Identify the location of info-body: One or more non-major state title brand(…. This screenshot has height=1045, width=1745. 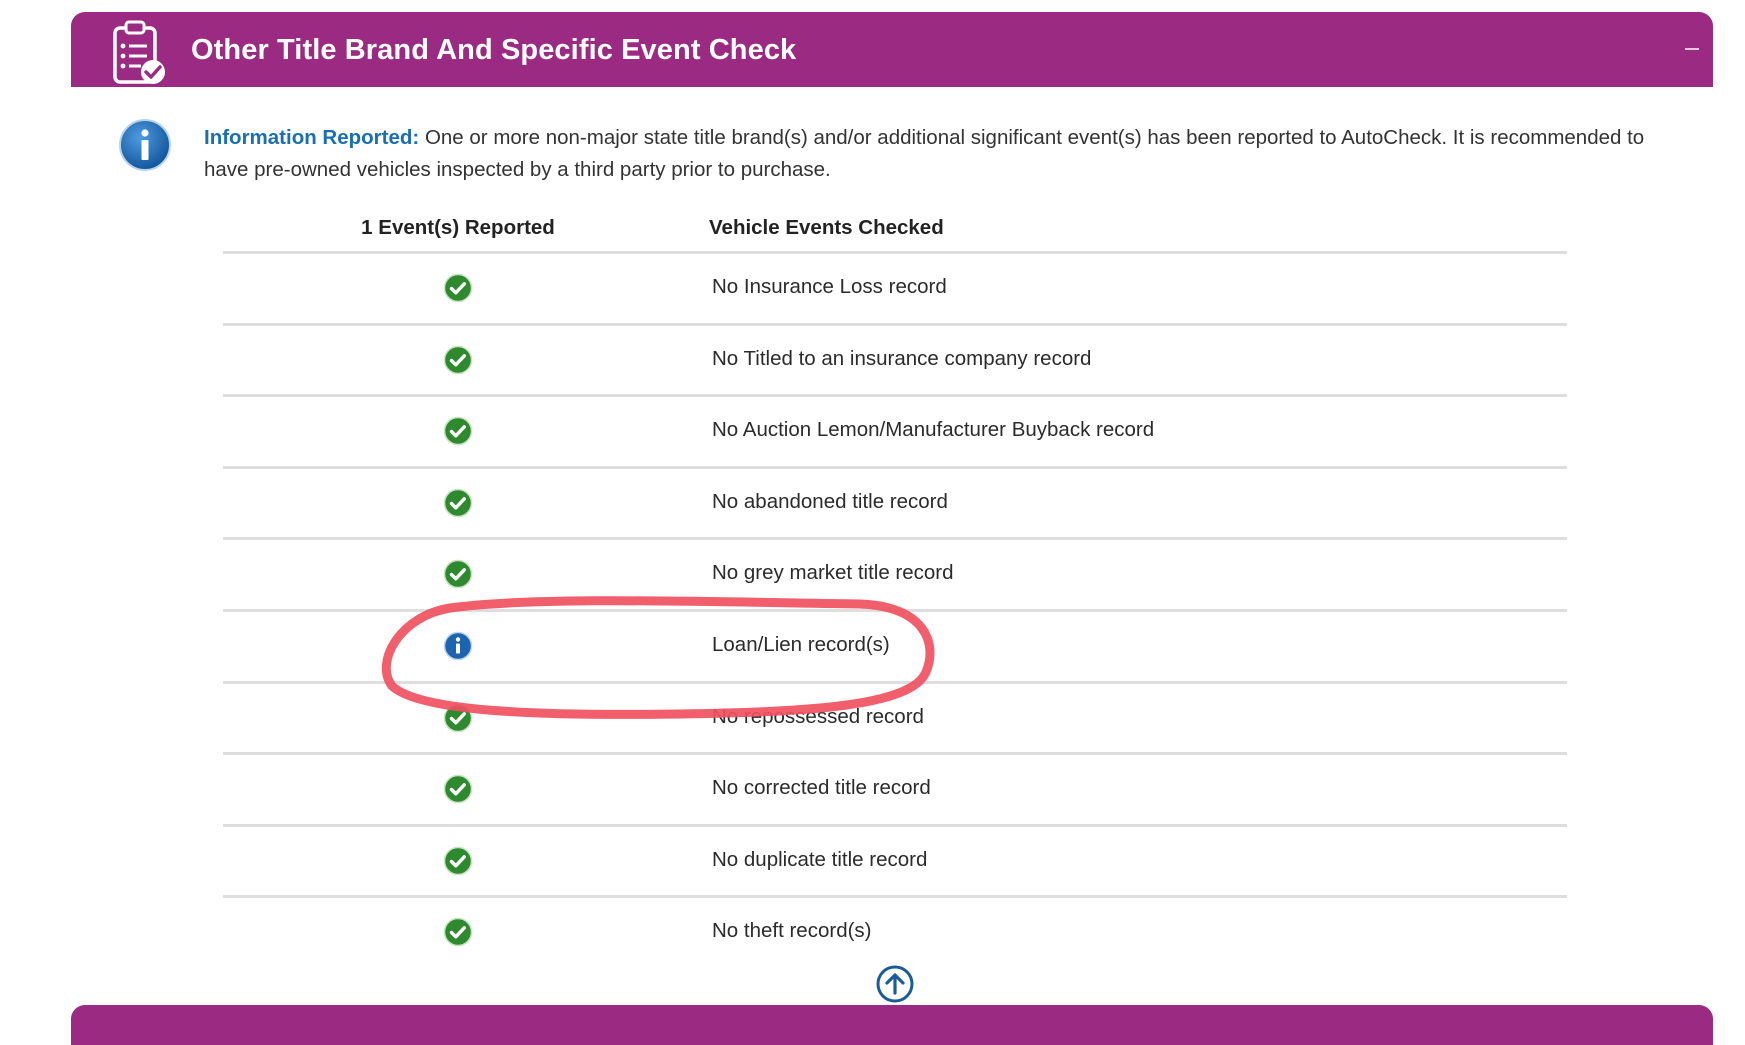
(924, 153).